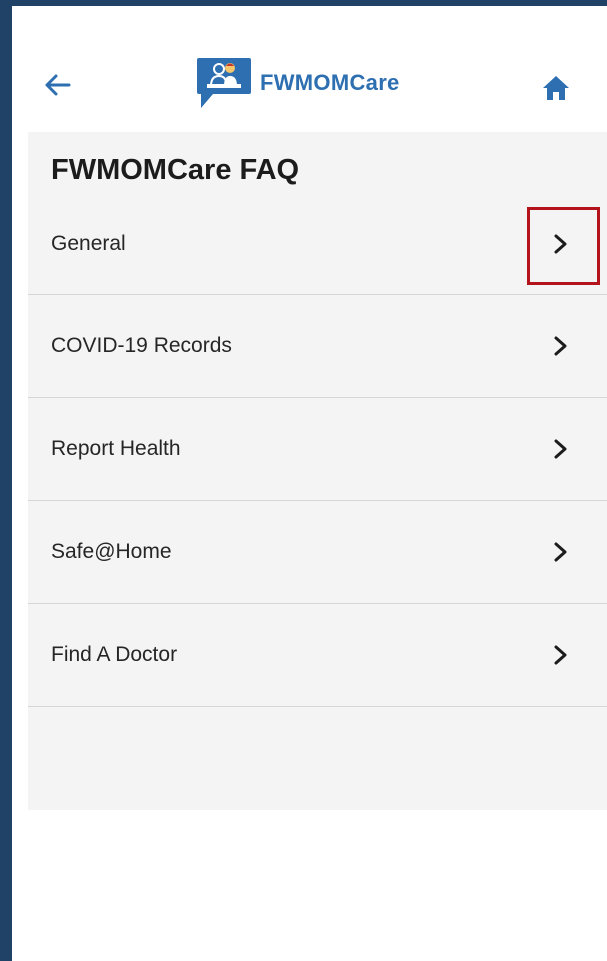  Describe the element at coordinates (309, 69) in the screenshot. I see `app-header` at that location.